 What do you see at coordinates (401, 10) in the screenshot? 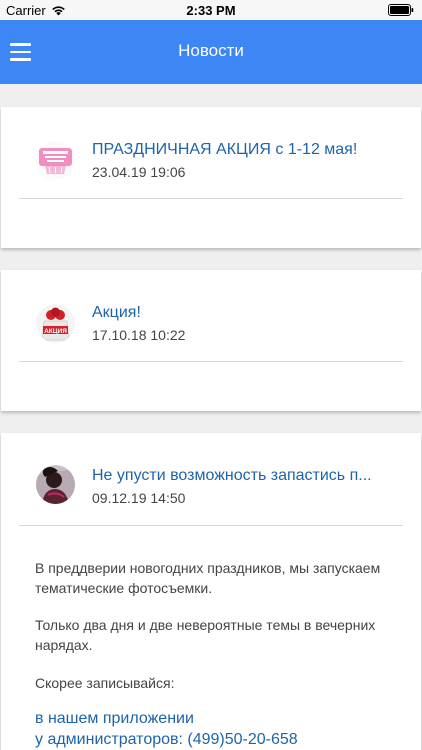
I see `battery-icon` at bounding box center [401, 10].